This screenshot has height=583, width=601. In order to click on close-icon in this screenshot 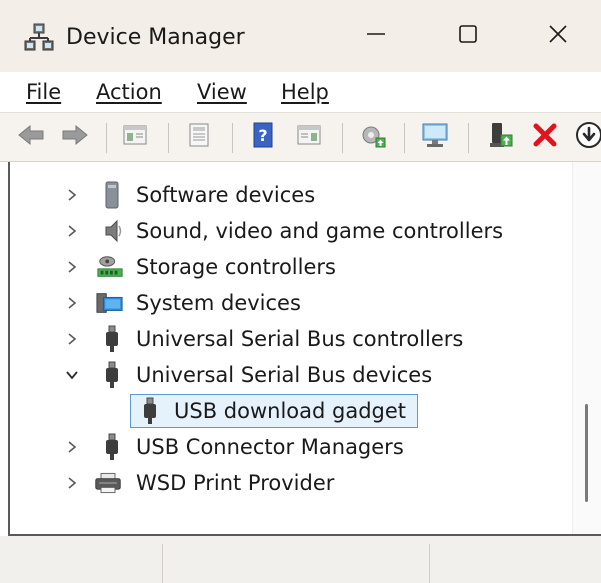, I will do `click(558, 36)`.